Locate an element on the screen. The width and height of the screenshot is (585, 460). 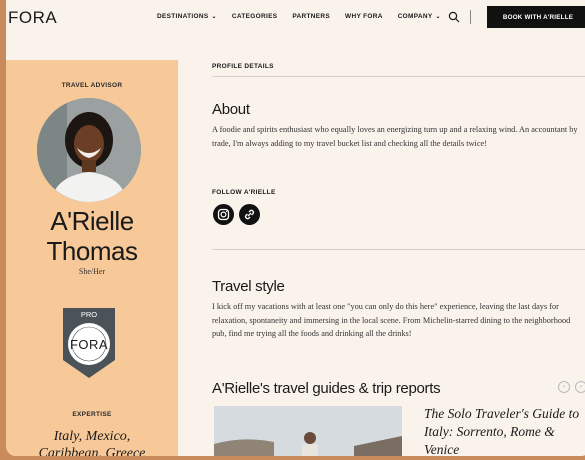
carousel-next-button: › is located at coordinates (580, 387).